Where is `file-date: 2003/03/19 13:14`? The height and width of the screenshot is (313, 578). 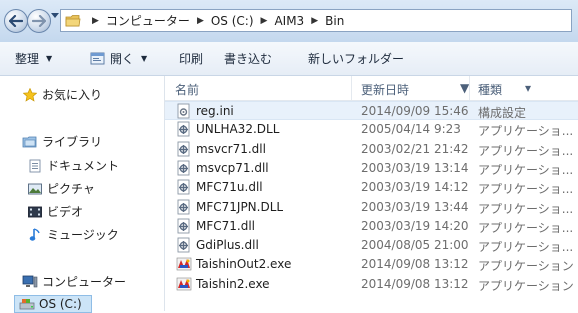
file-date: 2003/03/19 13:14 is located at coordinates (415, 167).